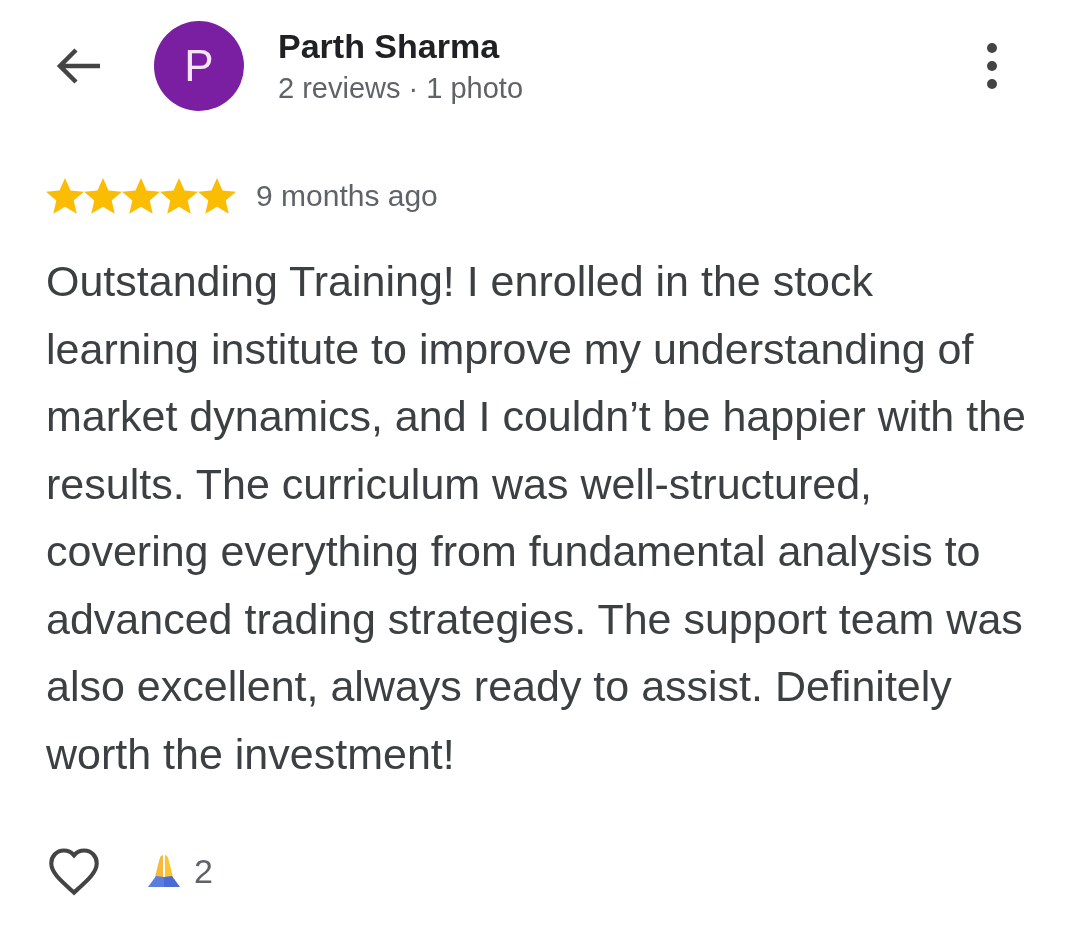 The image size is (1080, 939). I want to click on review-time: 9 months ago, so click(347, 196).